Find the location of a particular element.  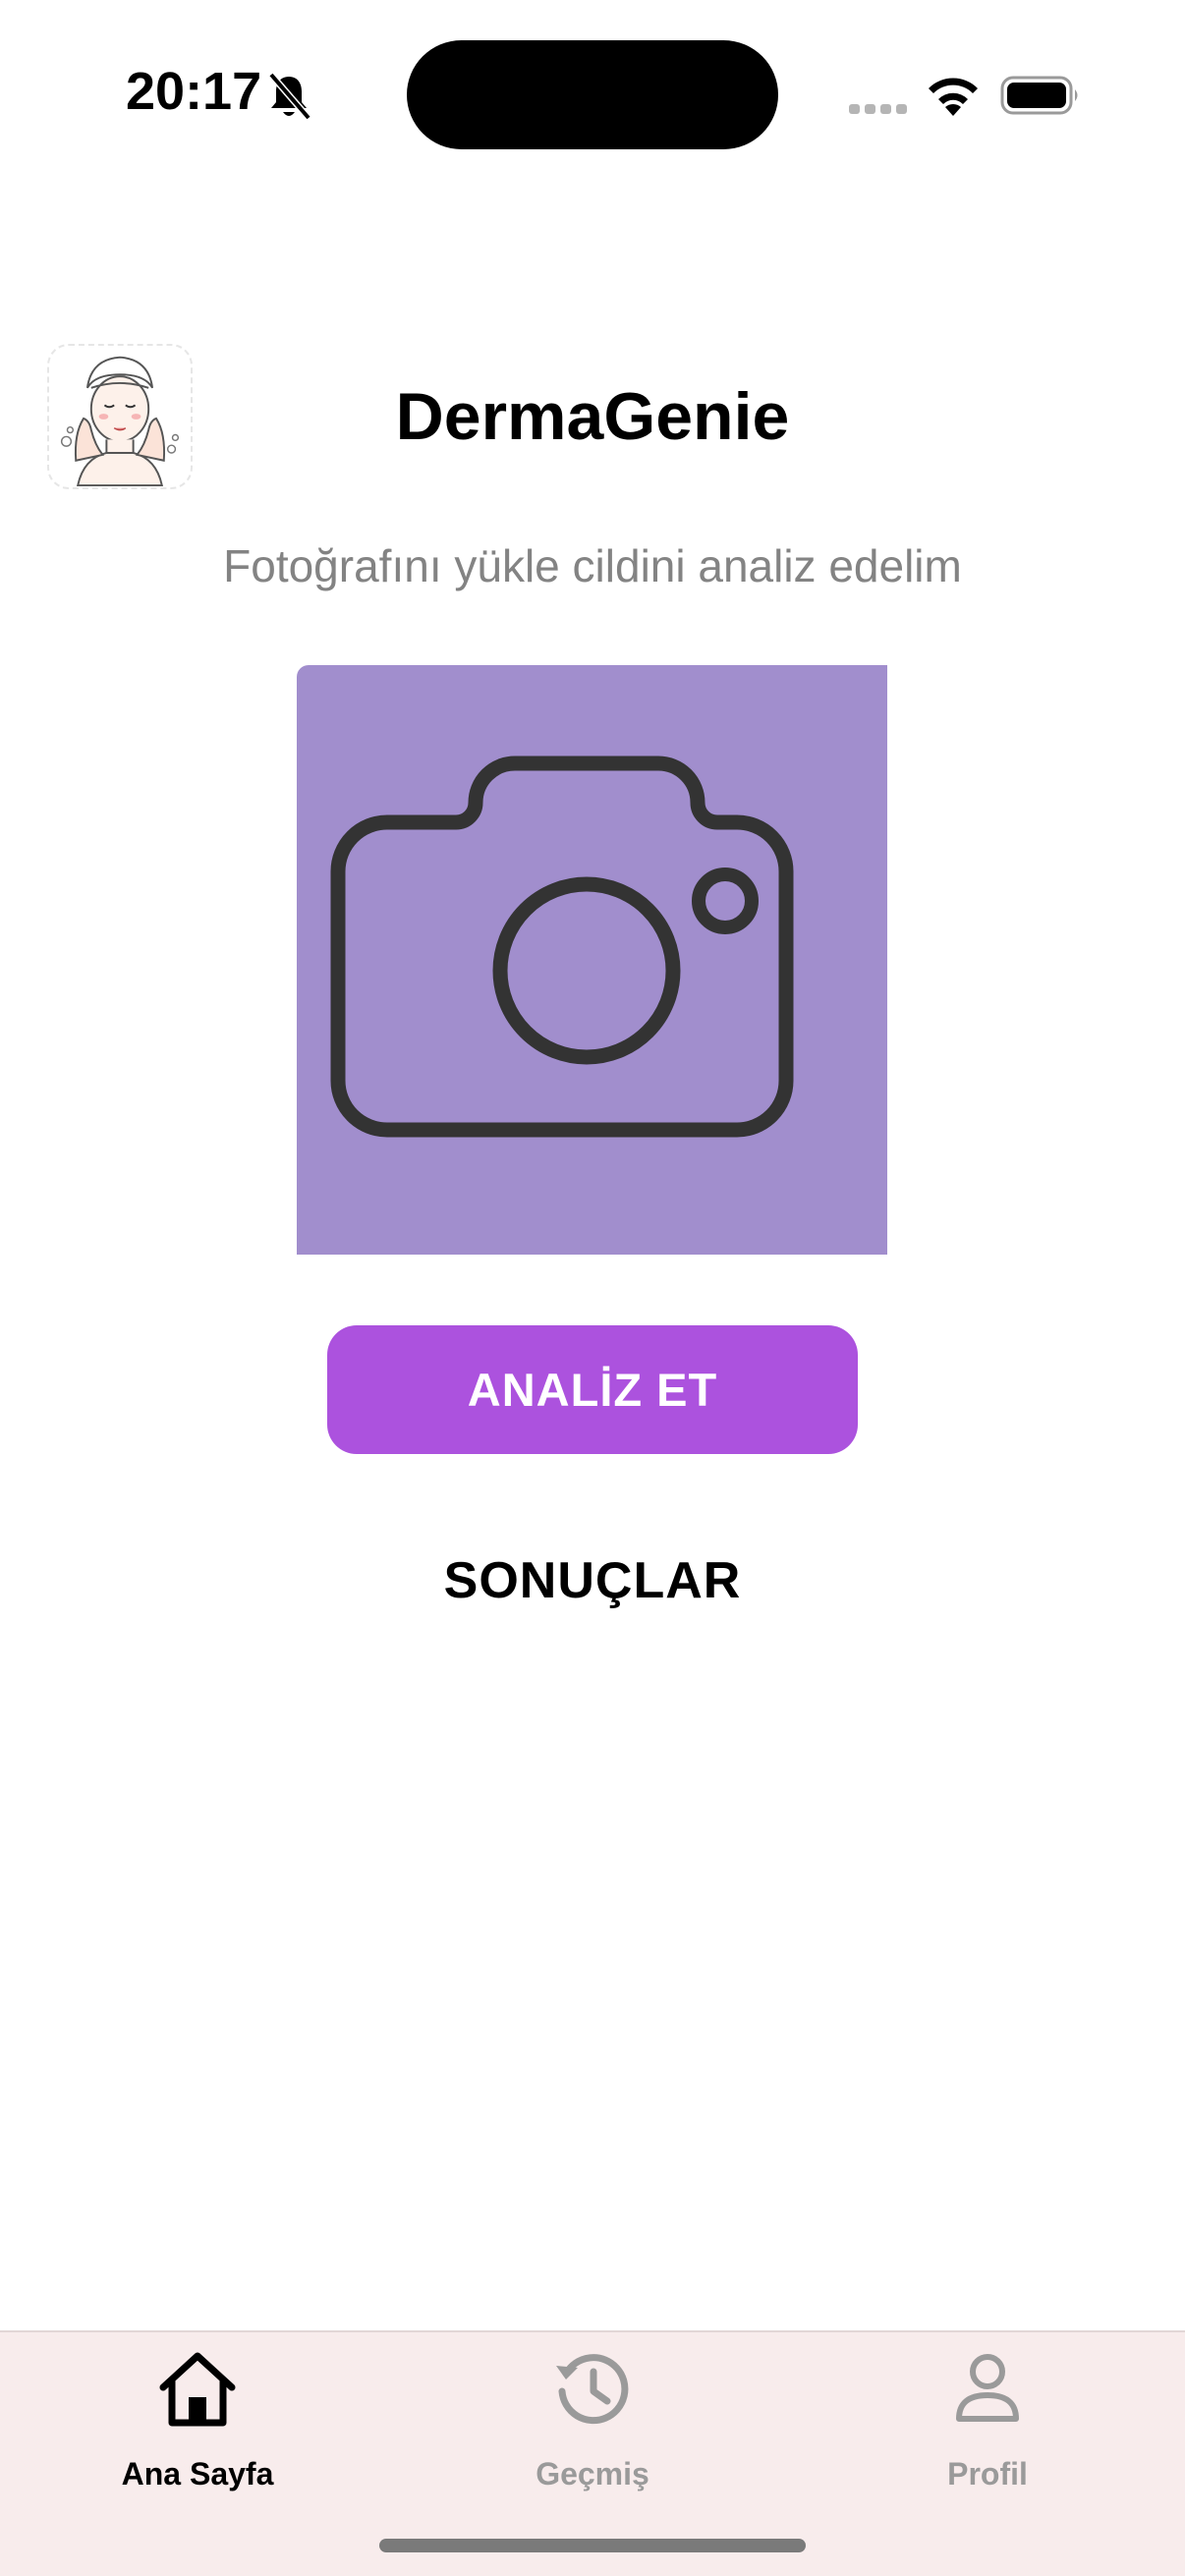

home-icon is located at coordinates (198, 2389).